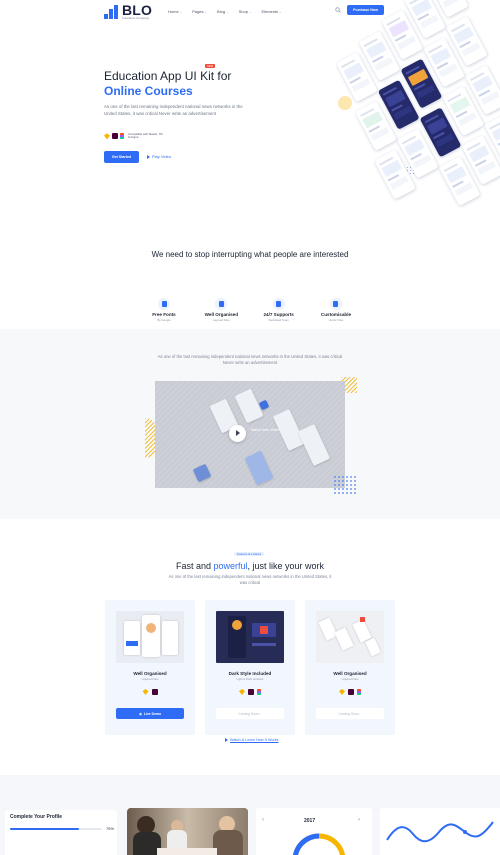  I want to click on intro-video, so click(250, 434).